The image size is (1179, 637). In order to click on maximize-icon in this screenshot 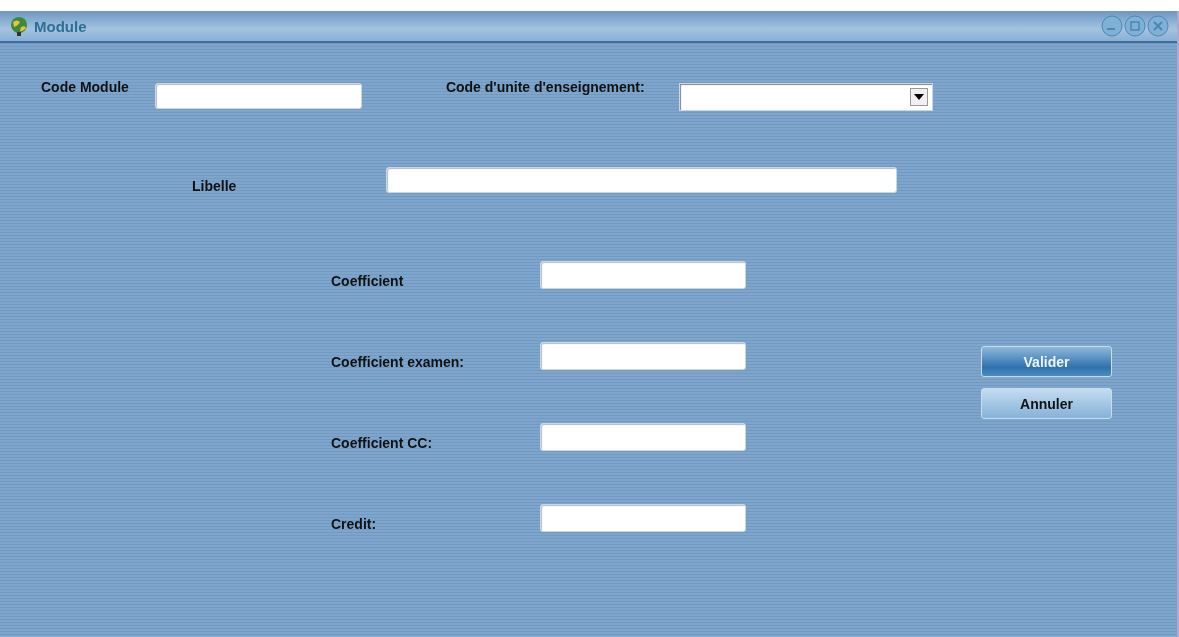, I will do `click(1135, 26)`.